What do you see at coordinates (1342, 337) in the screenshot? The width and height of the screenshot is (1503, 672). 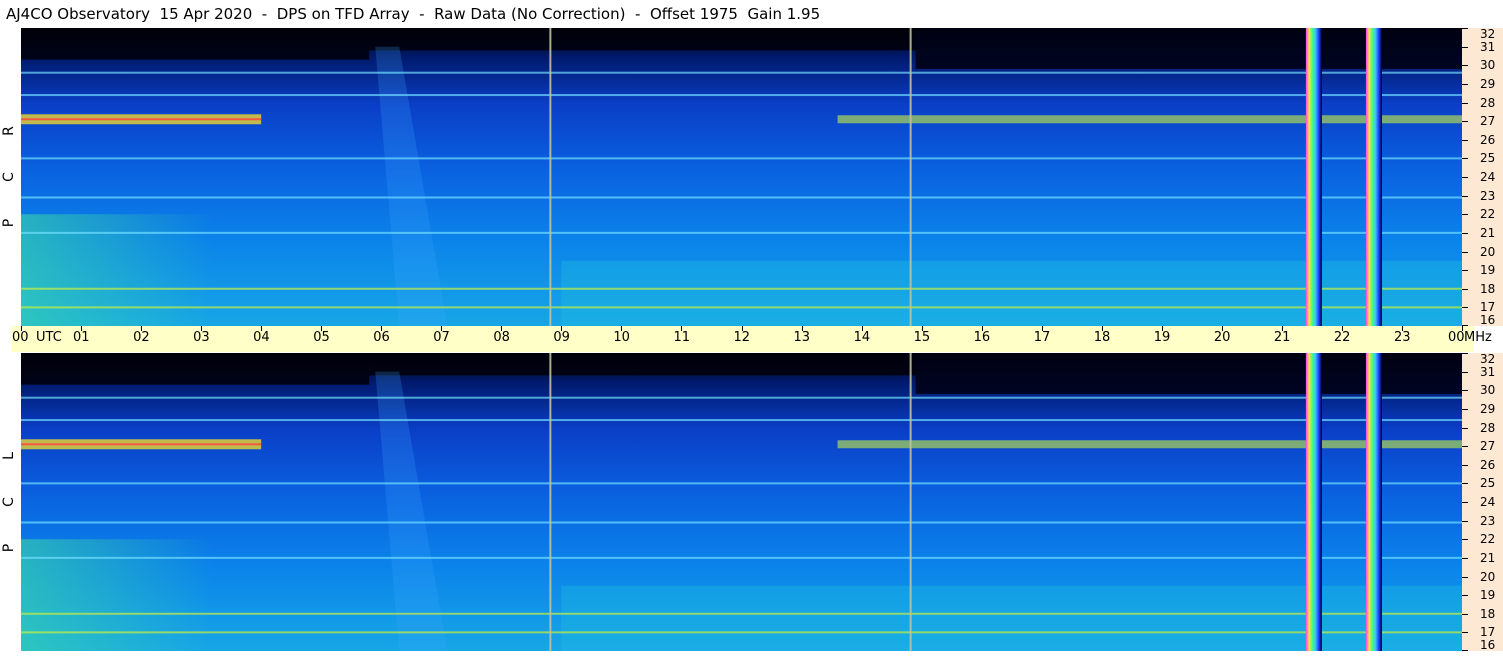 I see `x-tick-label: 22` at bounding box center [1342, 337].